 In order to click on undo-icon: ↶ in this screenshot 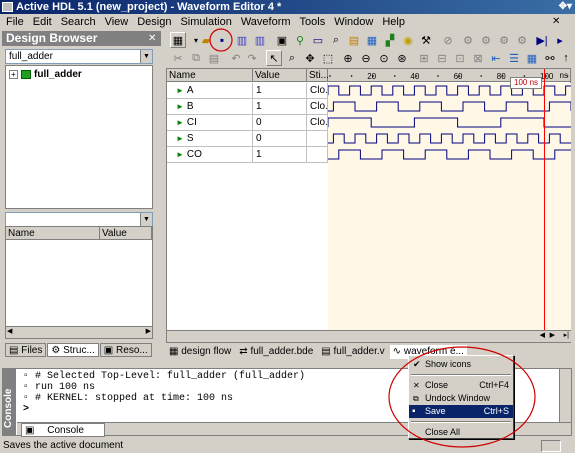, I will do `click(236, 58)`.